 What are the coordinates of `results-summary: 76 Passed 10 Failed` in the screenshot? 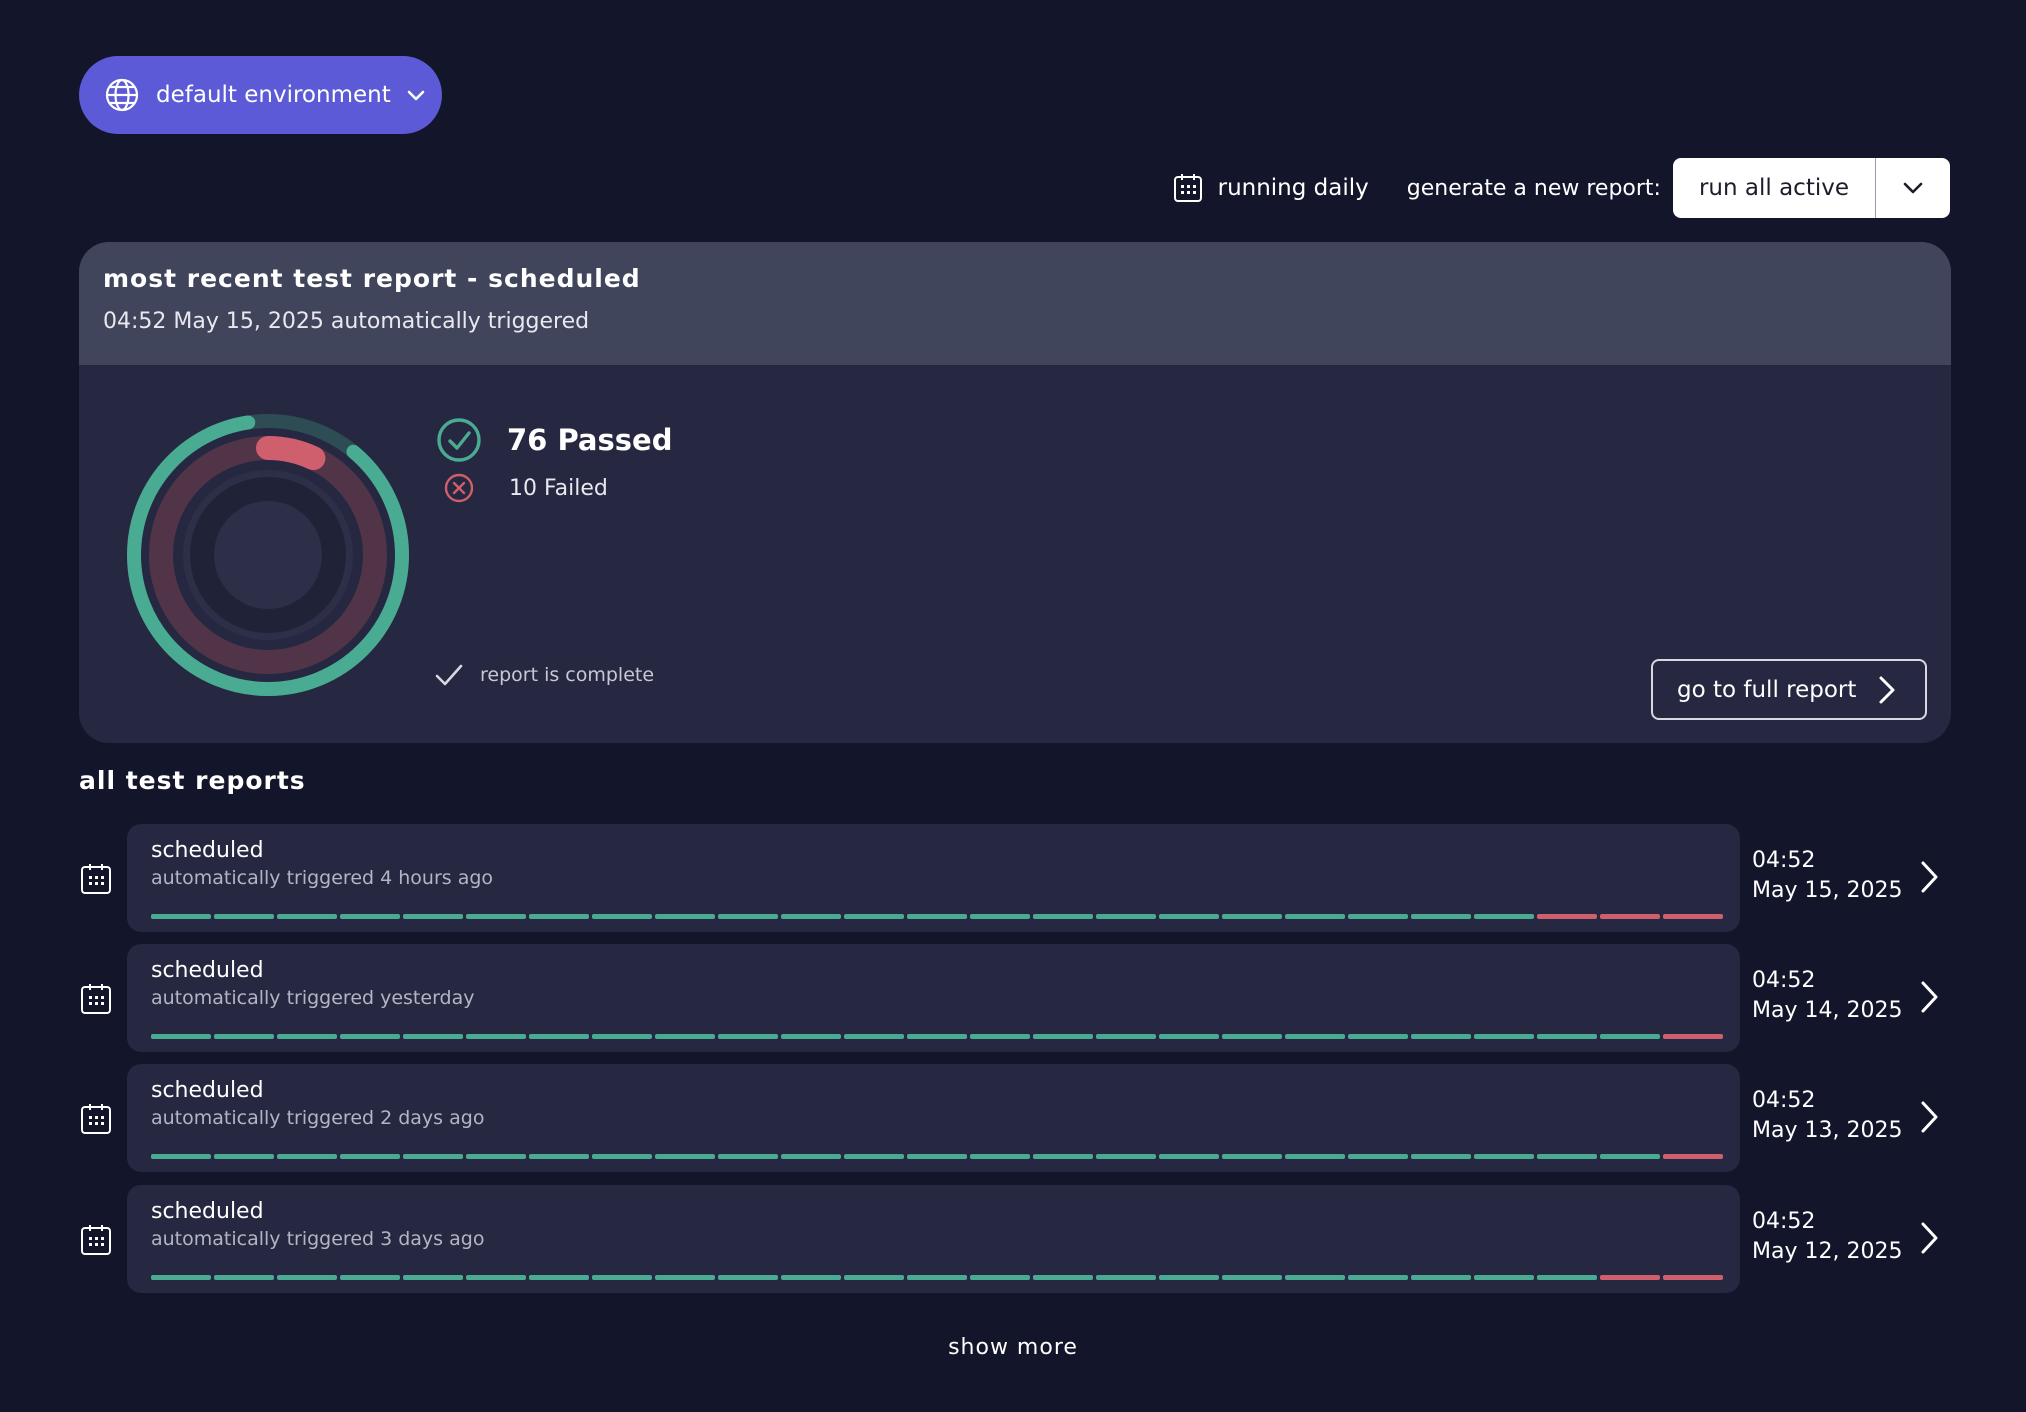 It's located at (554, 460).